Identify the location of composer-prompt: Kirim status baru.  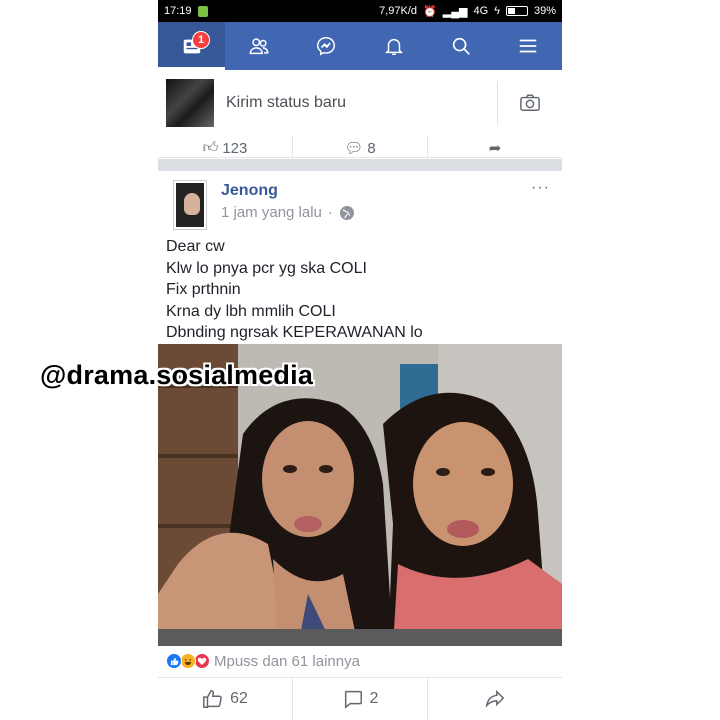
(361, 103).